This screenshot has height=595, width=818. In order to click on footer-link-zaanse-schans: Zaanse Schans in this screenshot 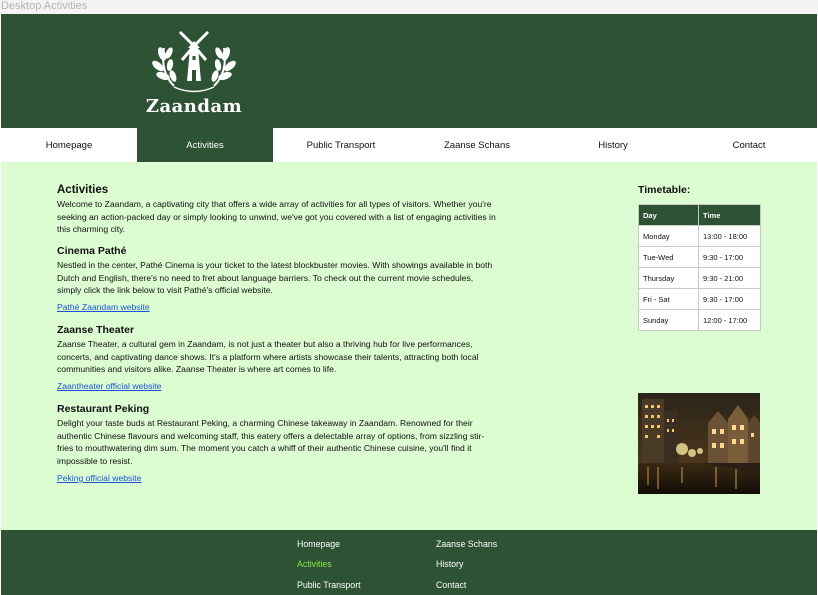, I will do `click(466, 544)`.